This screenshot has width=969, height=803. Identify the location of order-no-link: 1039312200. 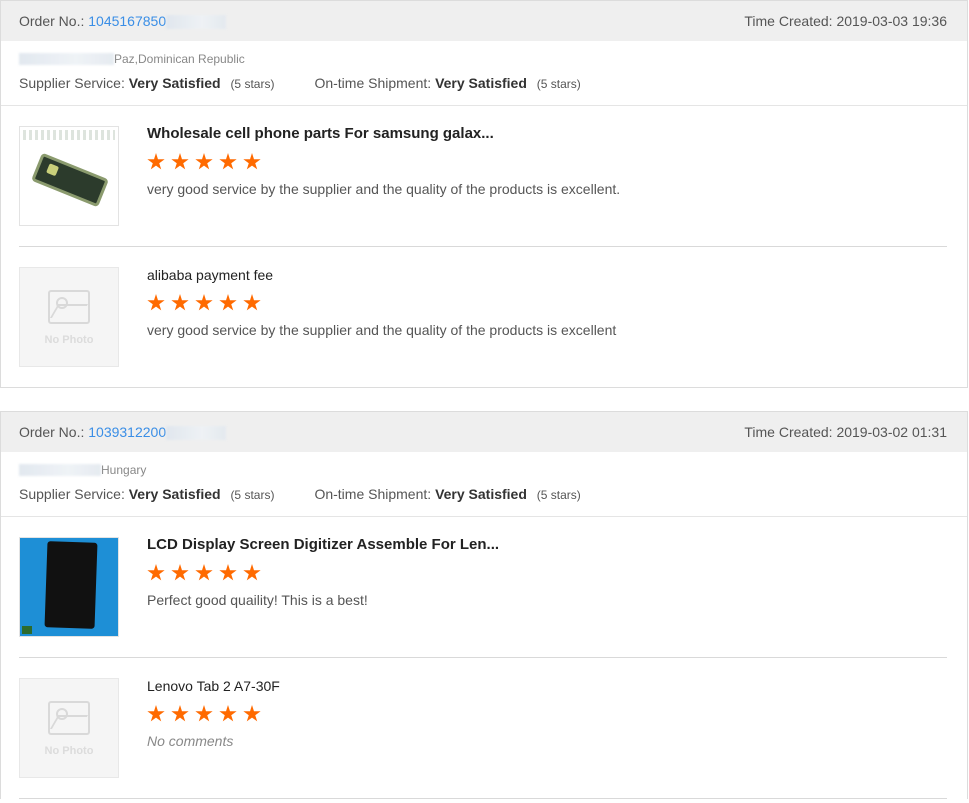
(127, 432).